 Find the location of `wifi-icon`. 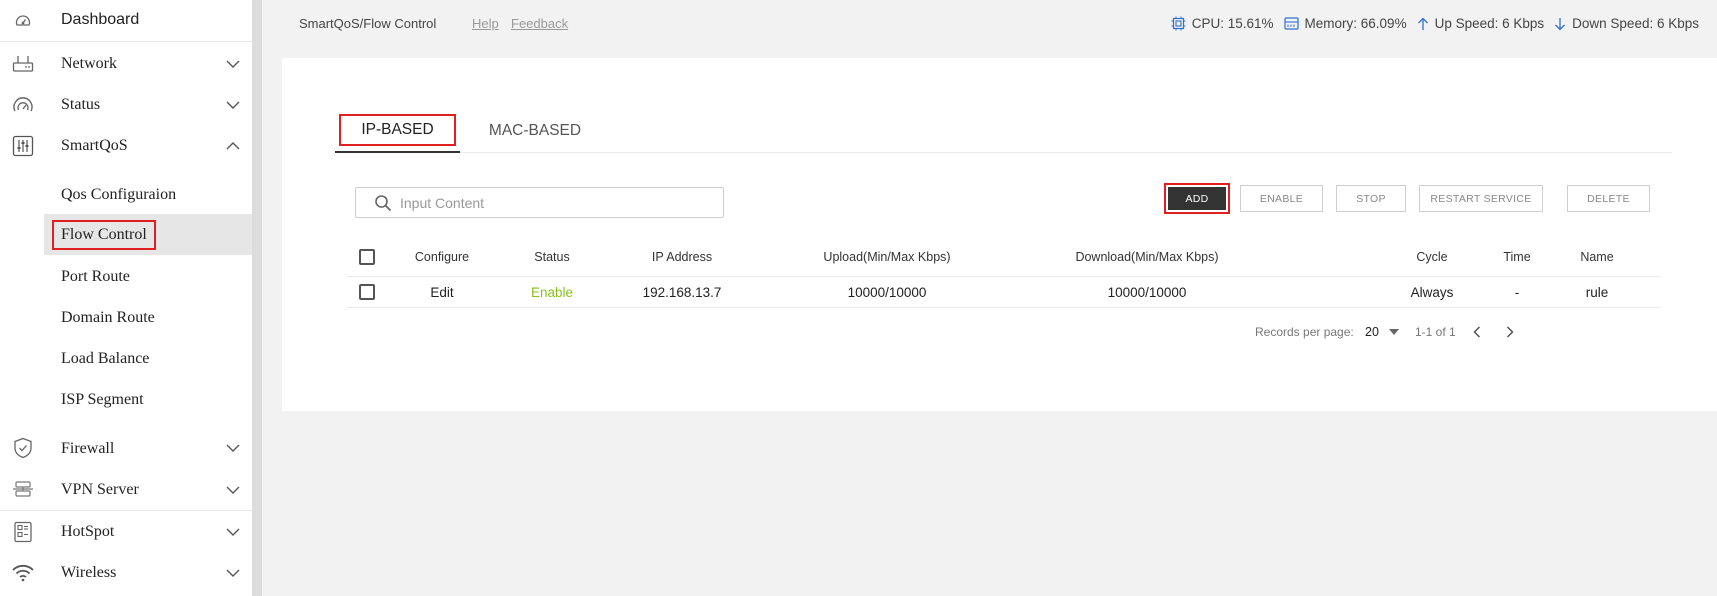

wifi-icon is located at coordinates (23, 573).